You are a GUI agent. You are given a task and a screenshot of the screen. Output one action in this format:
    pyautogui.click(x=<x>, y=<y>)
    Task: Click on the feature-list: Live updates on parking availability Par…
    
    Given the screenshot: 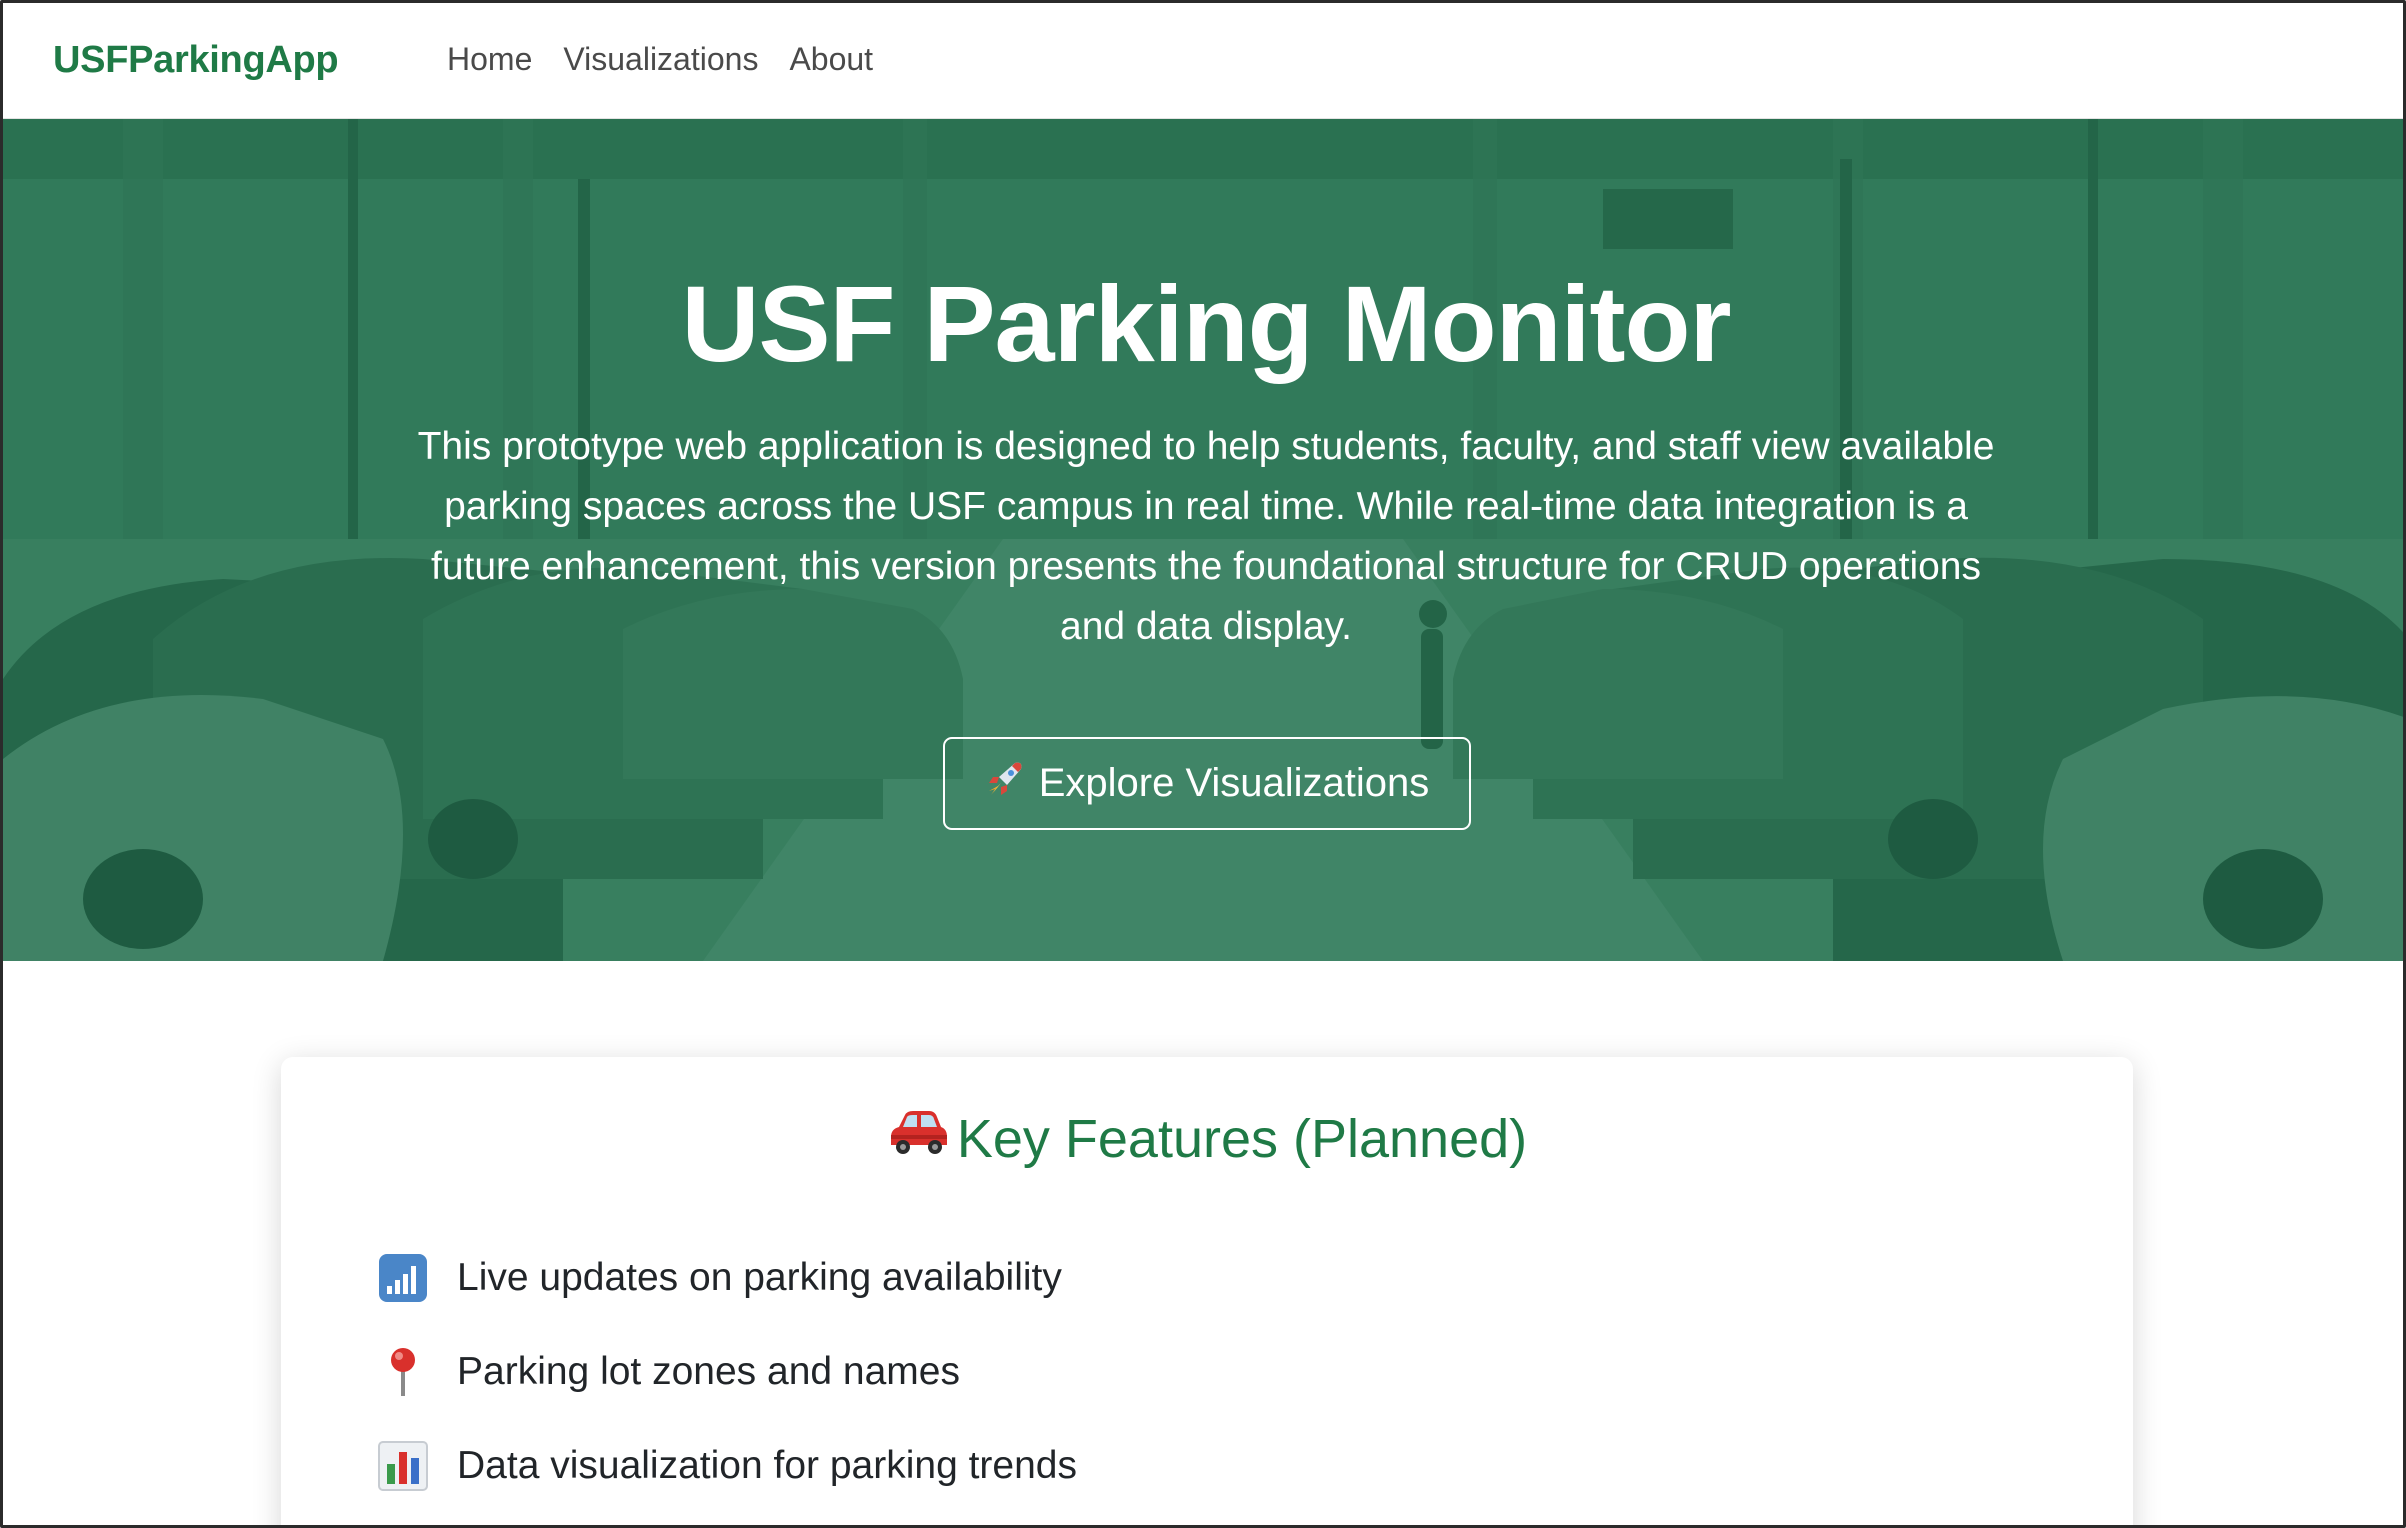 What is the action you would take?
    pyautogui.click(x=725, y=1372)
    